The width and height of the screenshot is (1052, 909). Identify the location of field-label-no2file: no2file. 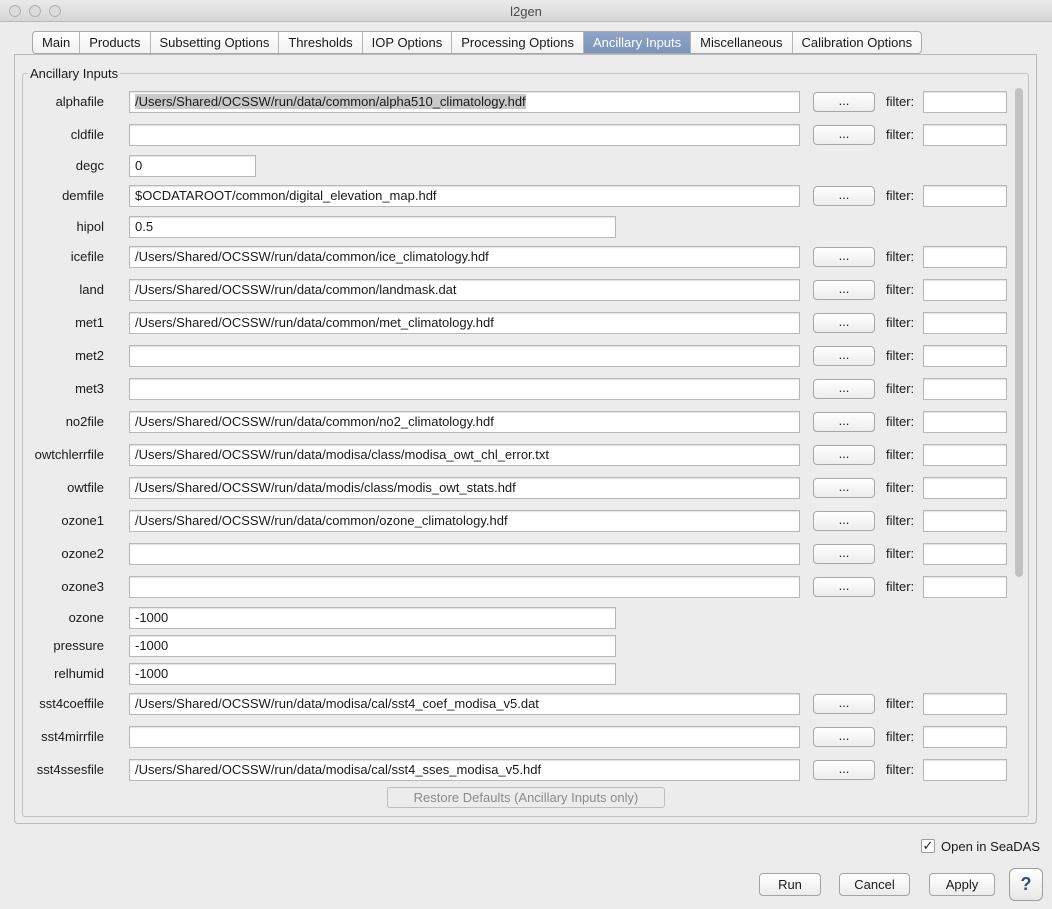
(84, 421).